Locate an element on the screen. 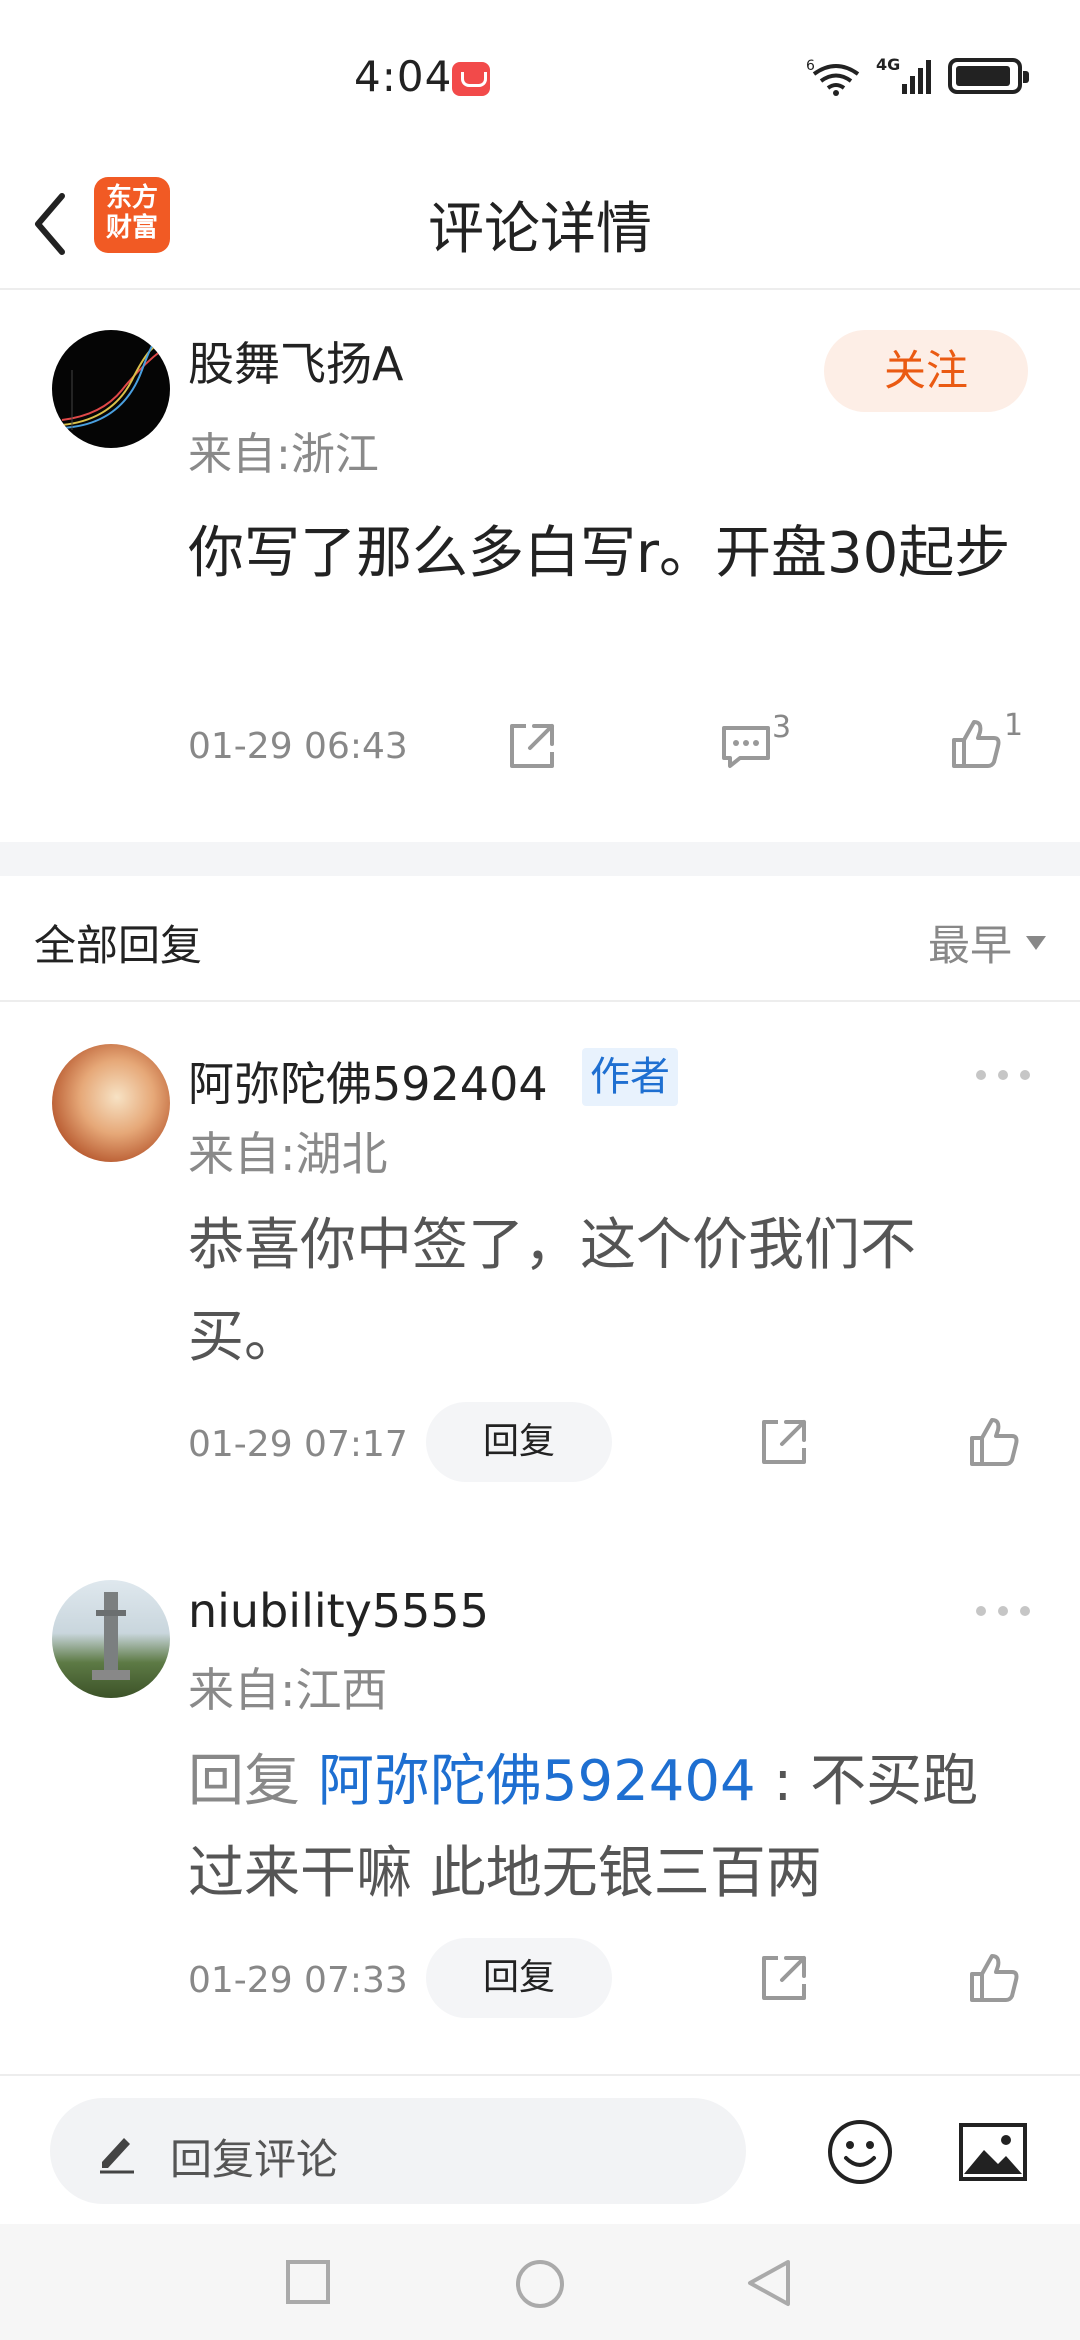 This screenshot has width=1080, height=2340. status-bar: 4:04 6 4G is located at coordinates (540, 80).